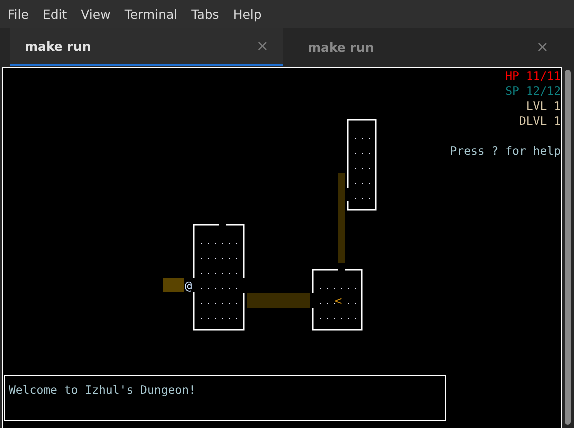 The height and width of the screenshot is (428, 574). I want to click on menu-item: View, so click(96, 14).